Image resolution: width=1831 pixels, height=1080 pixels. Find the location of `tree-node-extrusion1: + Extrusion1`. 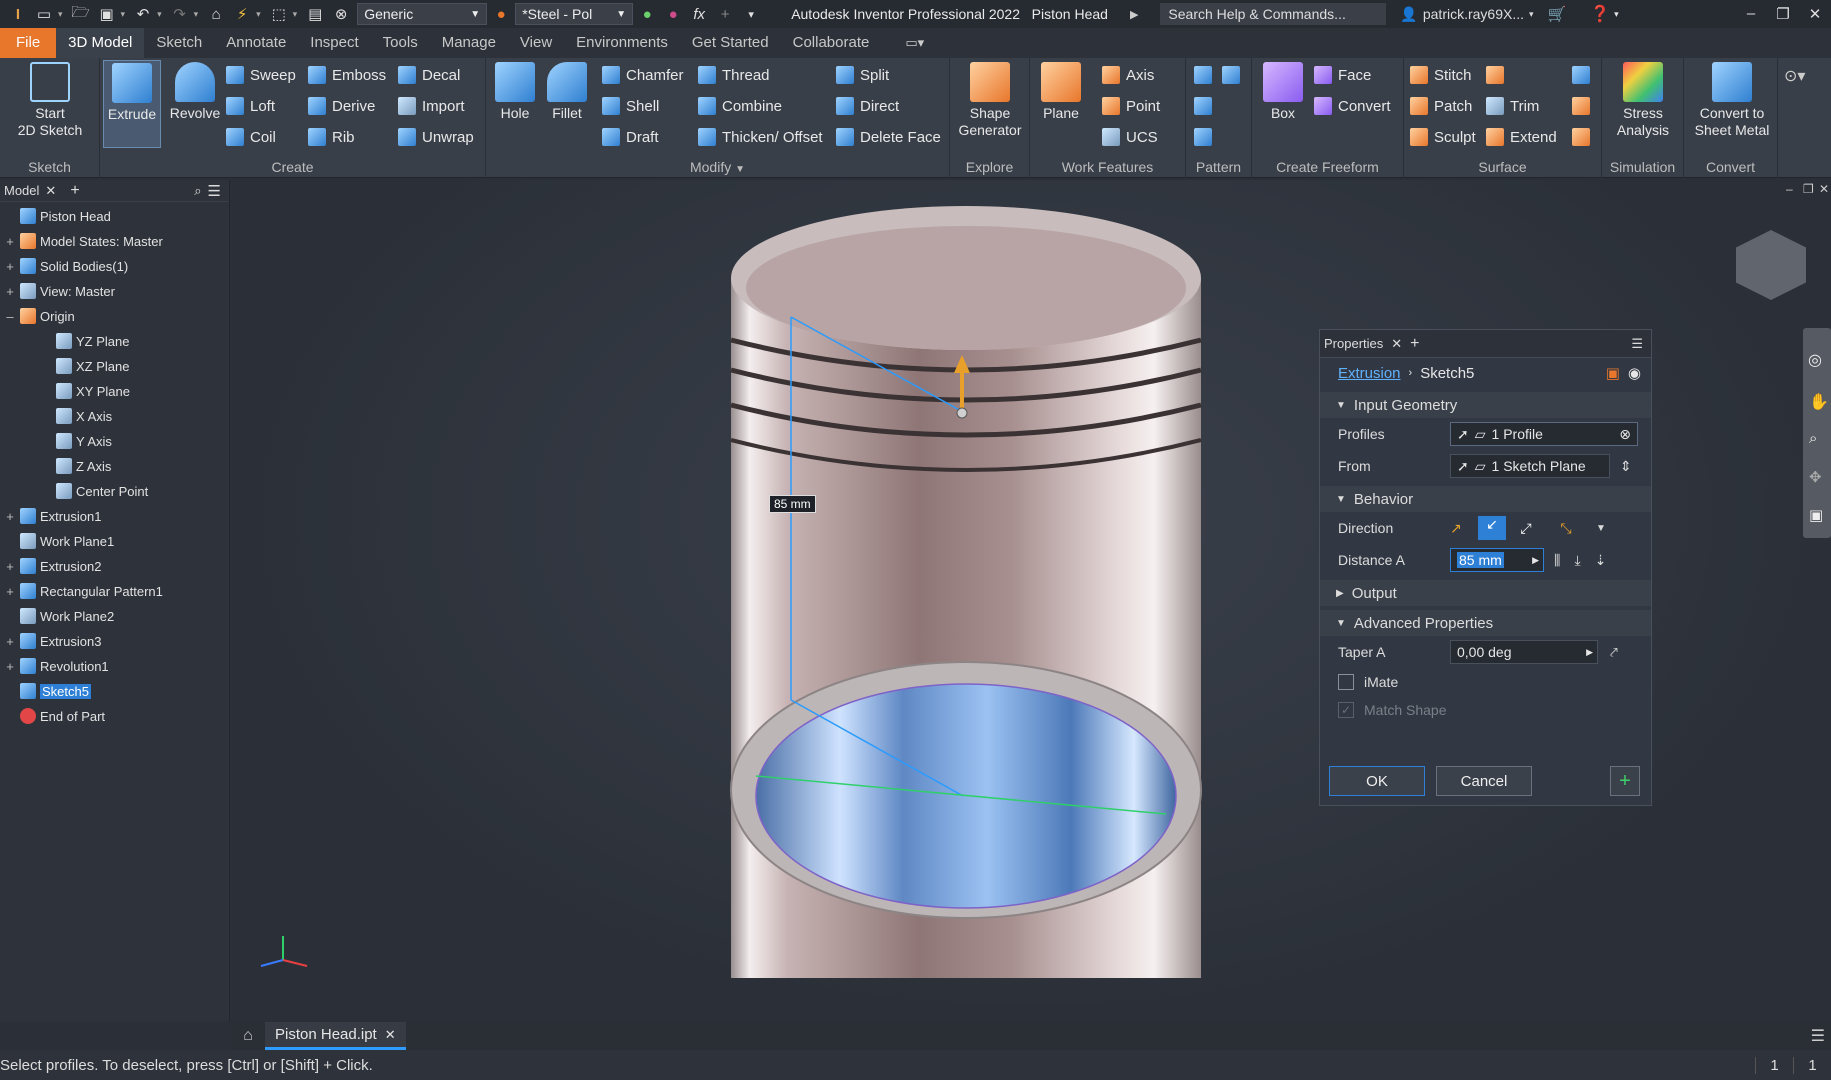

tree-node-extrusion1: + Extrusion1 is located at coordinates (52, 516).